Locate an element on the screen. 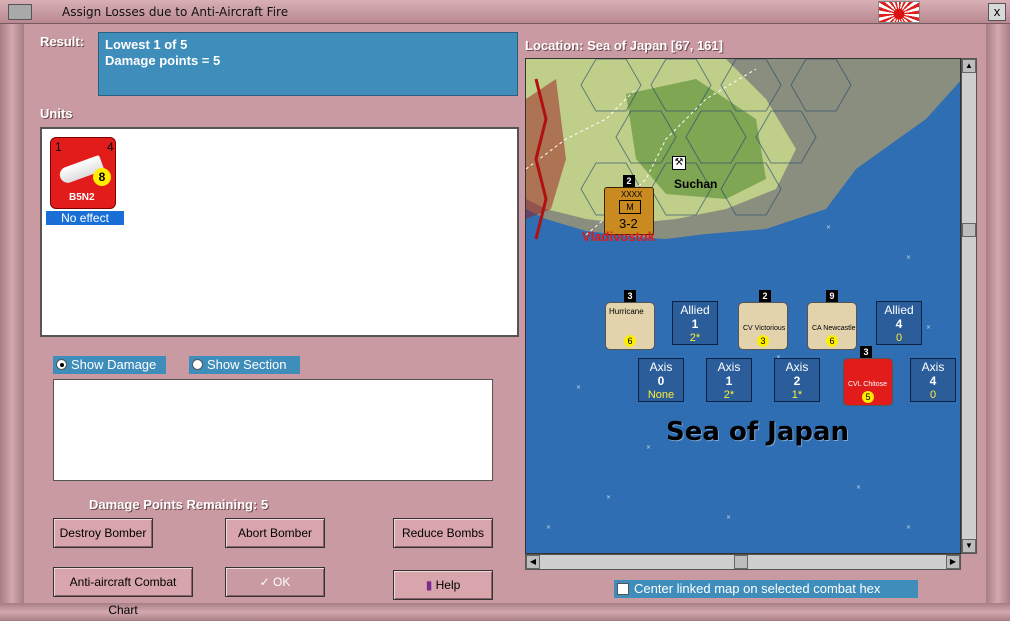  chip-stack-count: 2 is located at coordinates (765, 296).